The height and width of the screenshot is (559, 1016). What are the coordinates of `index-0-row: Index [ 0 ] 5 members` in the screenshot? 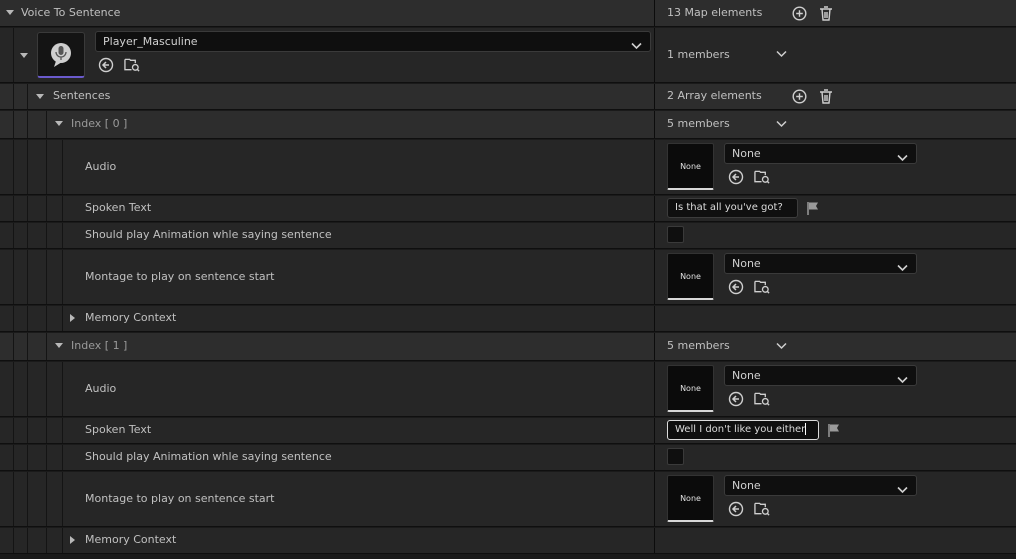 It's located at (508, 125).